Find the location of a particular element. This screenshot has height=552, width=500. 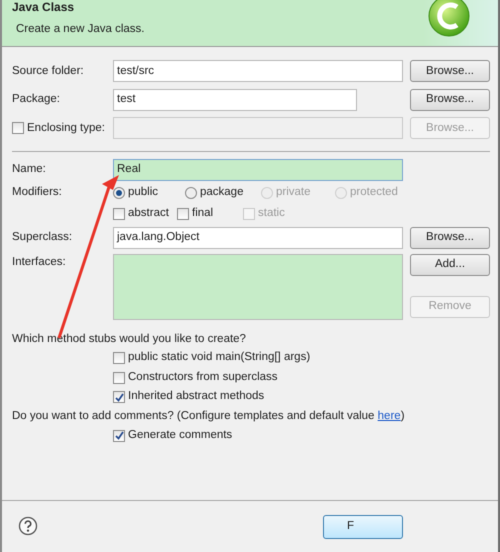

class-icon is located at coordinates (449, 19).